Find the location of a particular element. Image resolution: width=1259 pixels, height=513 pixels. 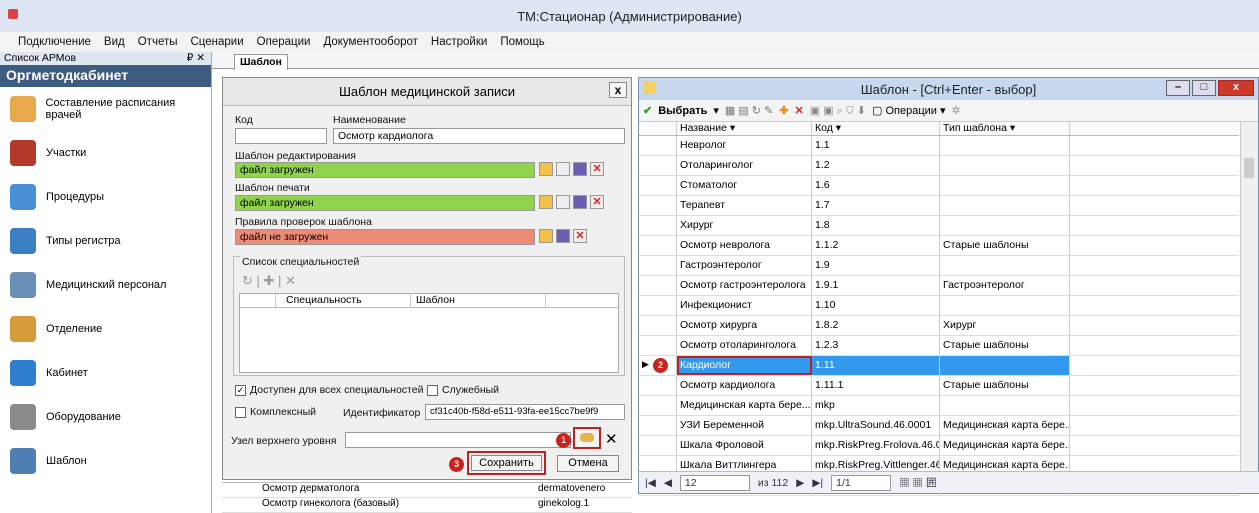

cell-code: 1.7 is located at coordinates (876, 205).